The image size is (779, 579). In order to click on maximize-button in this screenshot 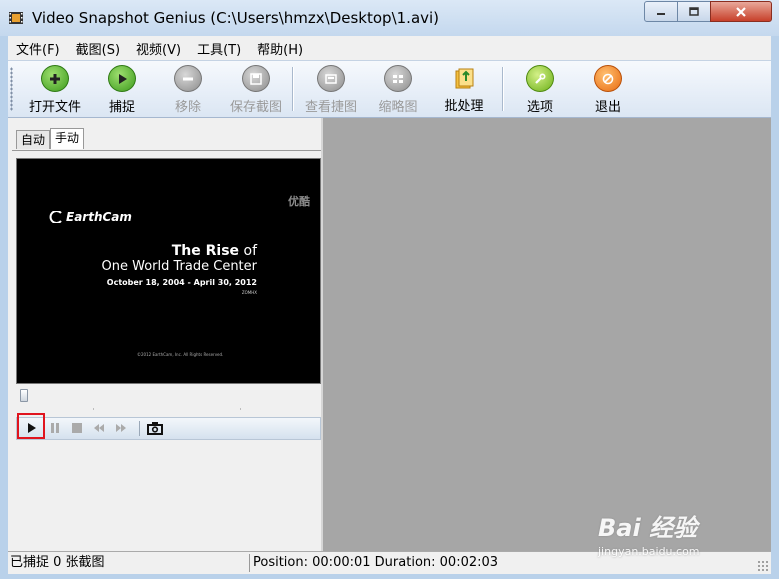, I will do `click(694, 11)`.